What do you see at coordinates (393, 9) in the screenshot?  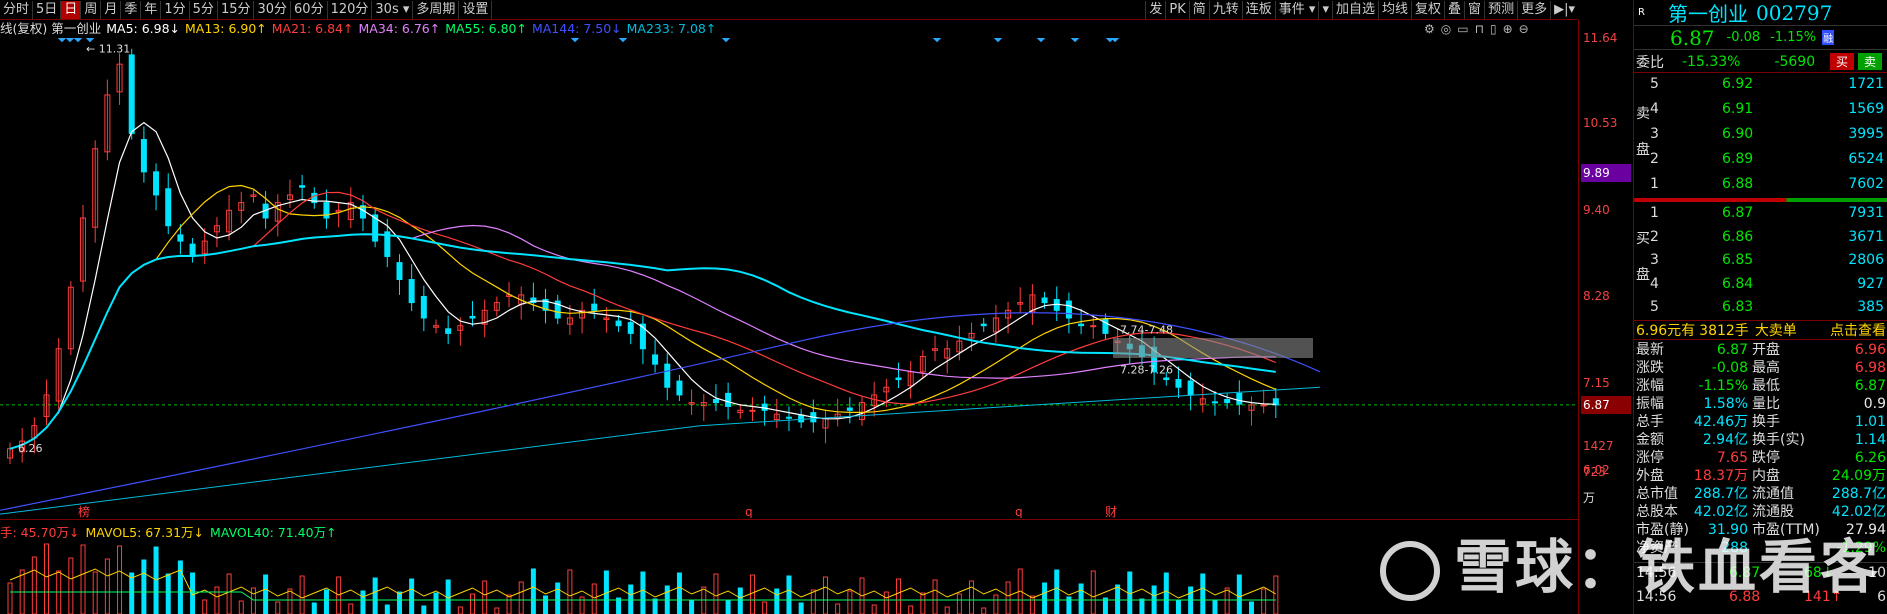 I see `period-tab-13: 30s ▾` at bounding box center [393, 9].